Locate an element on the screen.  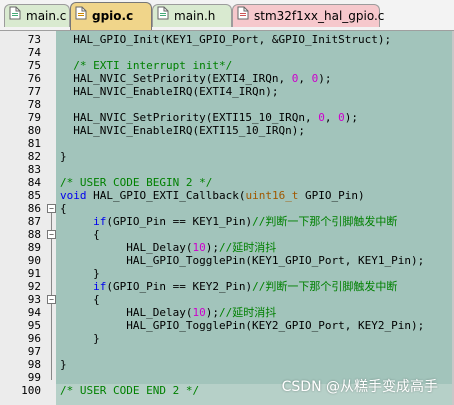
code-line: 83 is located at coordinates (227, 169).